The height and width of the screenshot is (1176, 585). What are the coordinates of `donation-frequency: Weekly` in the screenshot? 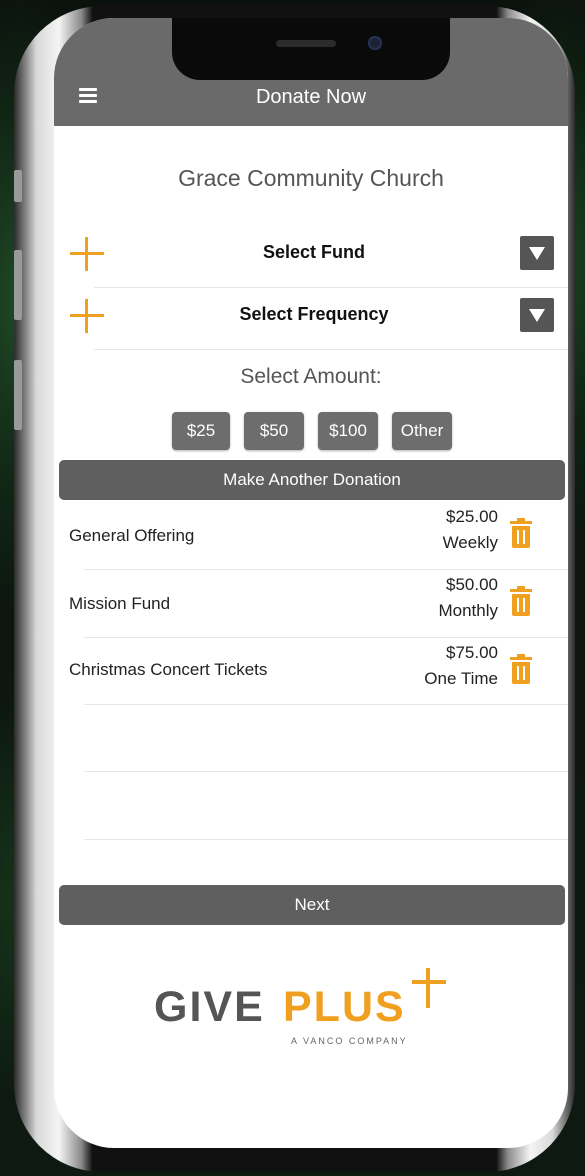 It's located at (470, 542).